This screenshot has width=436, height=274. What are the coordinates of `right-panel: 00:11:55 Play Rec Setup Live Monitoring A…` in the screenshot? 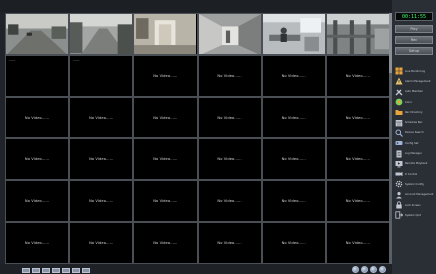 It's located at (414, 137).